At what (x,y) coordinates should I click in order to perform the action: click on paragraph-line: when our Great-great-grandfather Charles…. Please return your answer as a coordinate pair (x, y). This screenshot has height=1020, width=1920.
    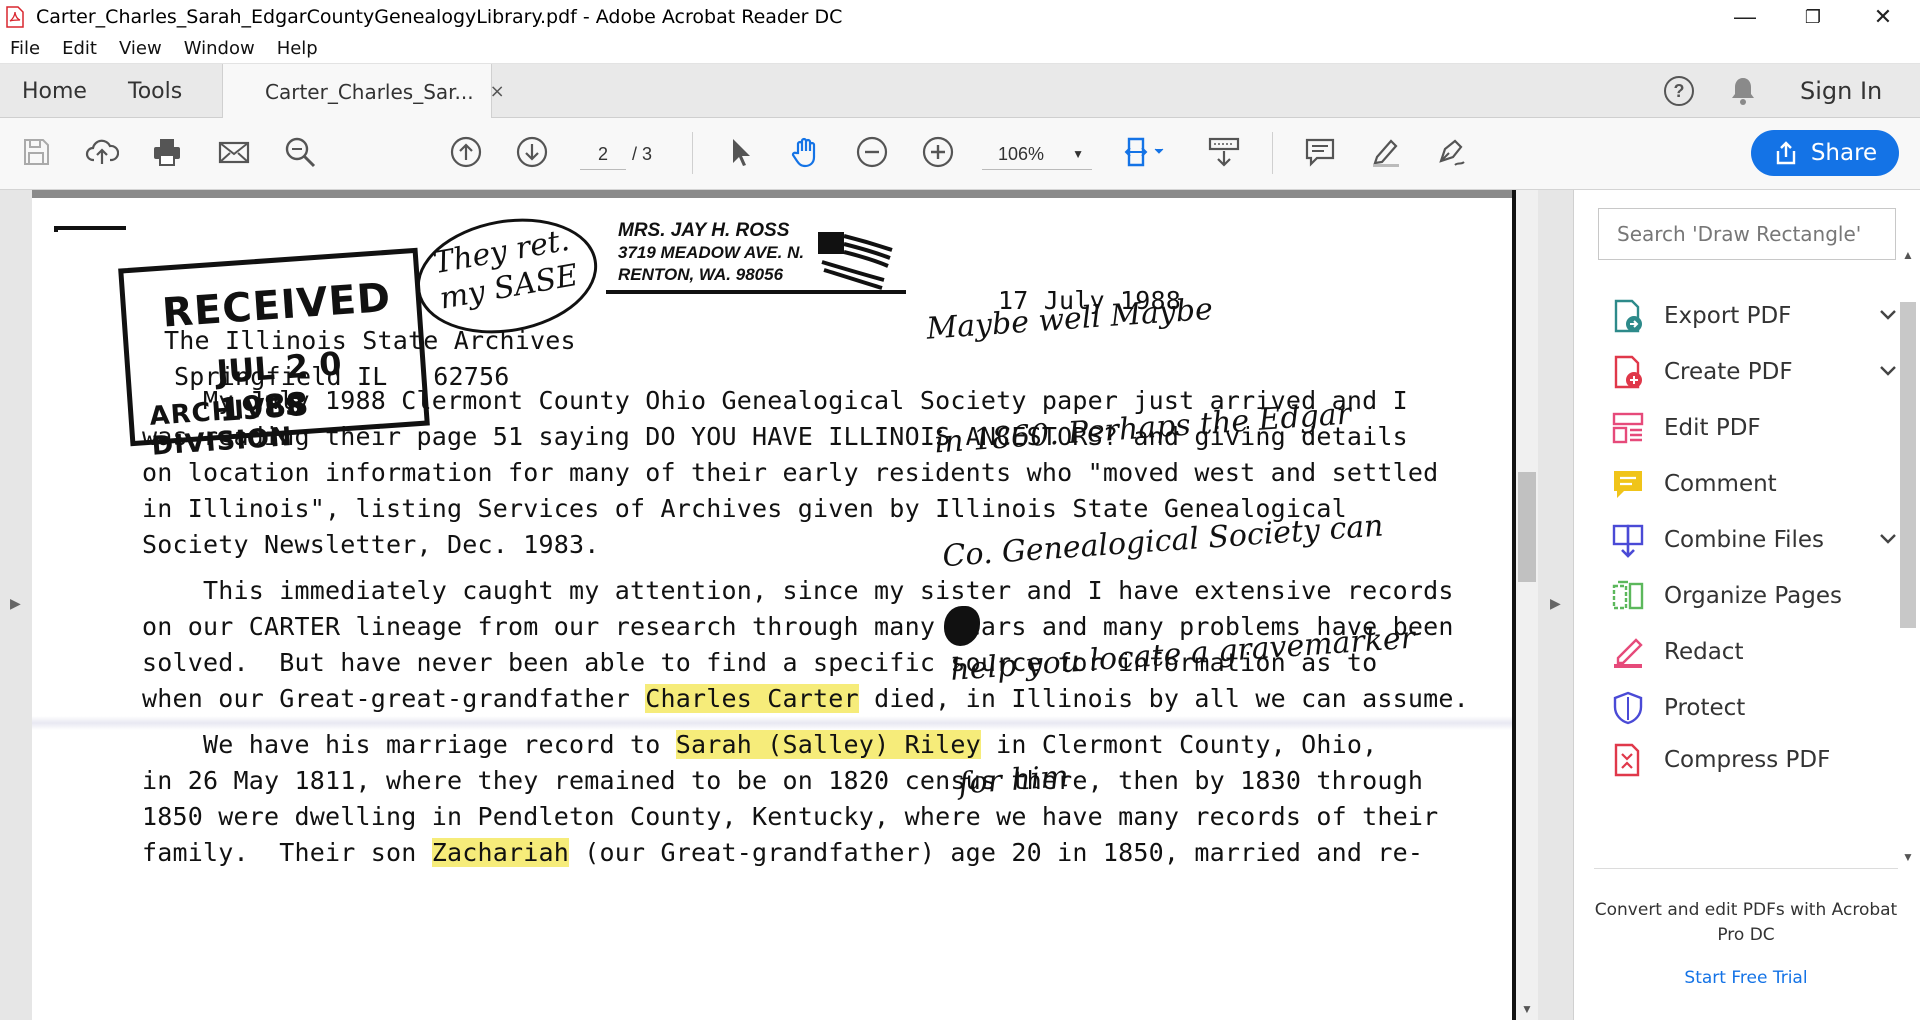
    Looking at the image, I should click on (805, 698).